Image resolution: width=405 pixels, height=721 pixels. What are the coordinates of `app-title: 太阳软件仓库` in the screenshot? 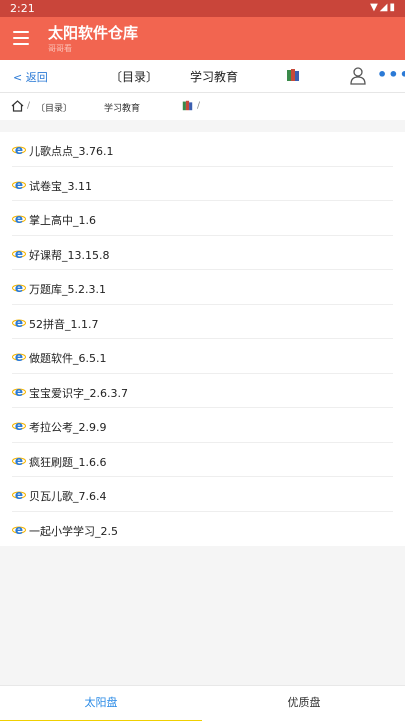 It's located at (93, 33).